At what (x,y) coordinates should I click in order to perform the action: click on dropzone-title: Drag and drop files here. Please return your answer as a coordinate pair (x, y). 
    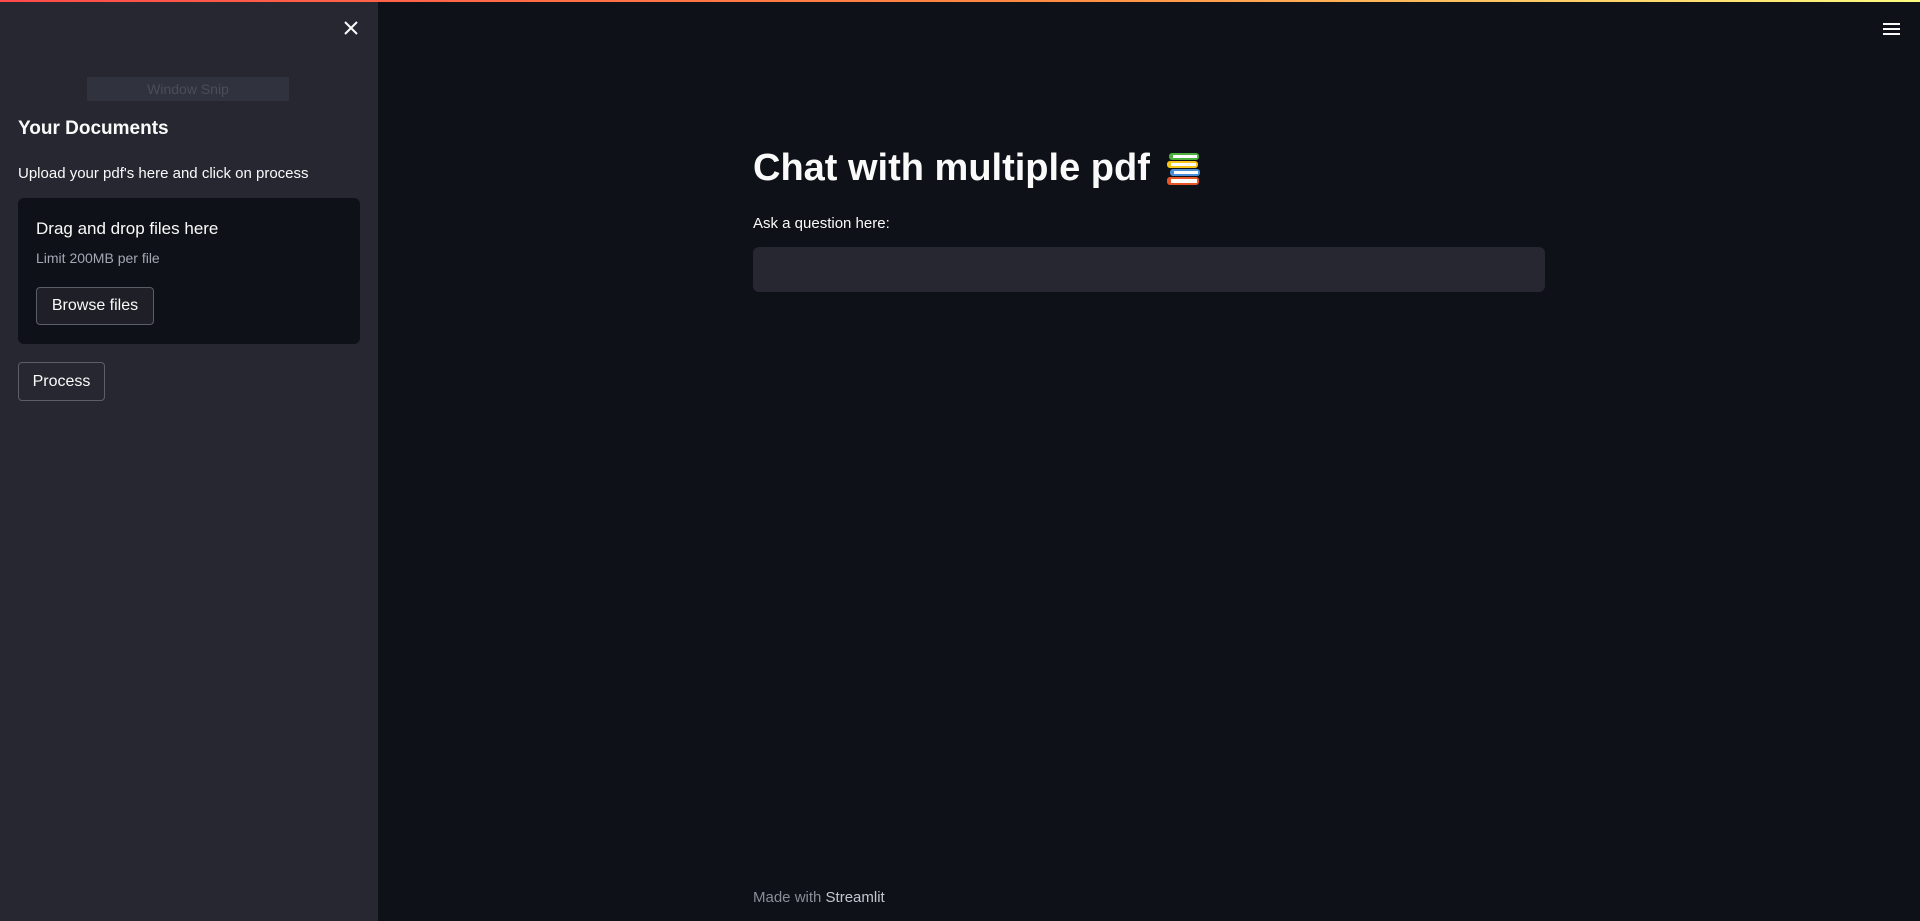
    Looking at the image, I should click on (127, 228).